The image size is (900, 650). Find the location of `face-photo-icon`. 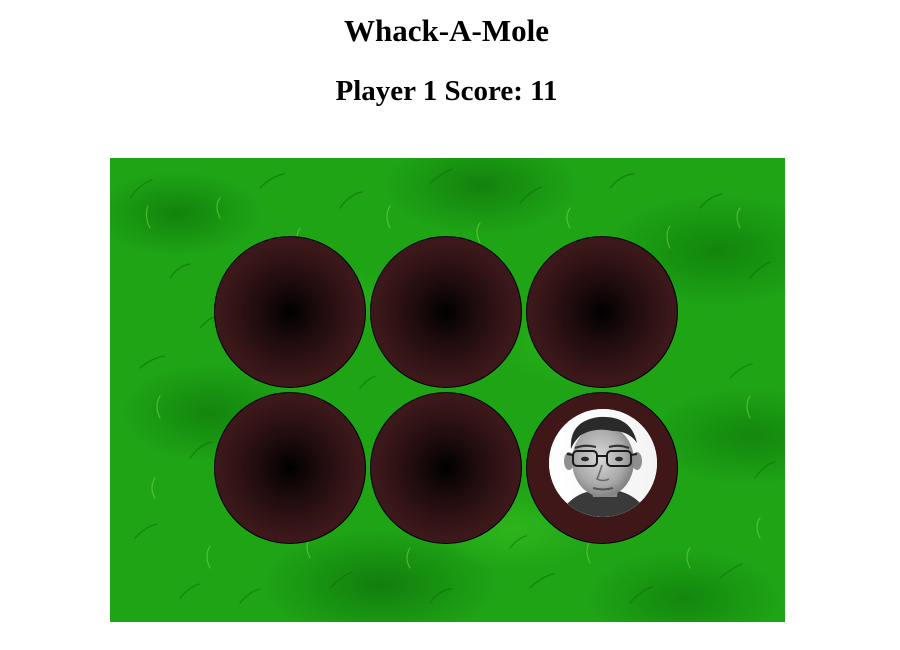

face-photo-icon is located at coordinates (603, 463).